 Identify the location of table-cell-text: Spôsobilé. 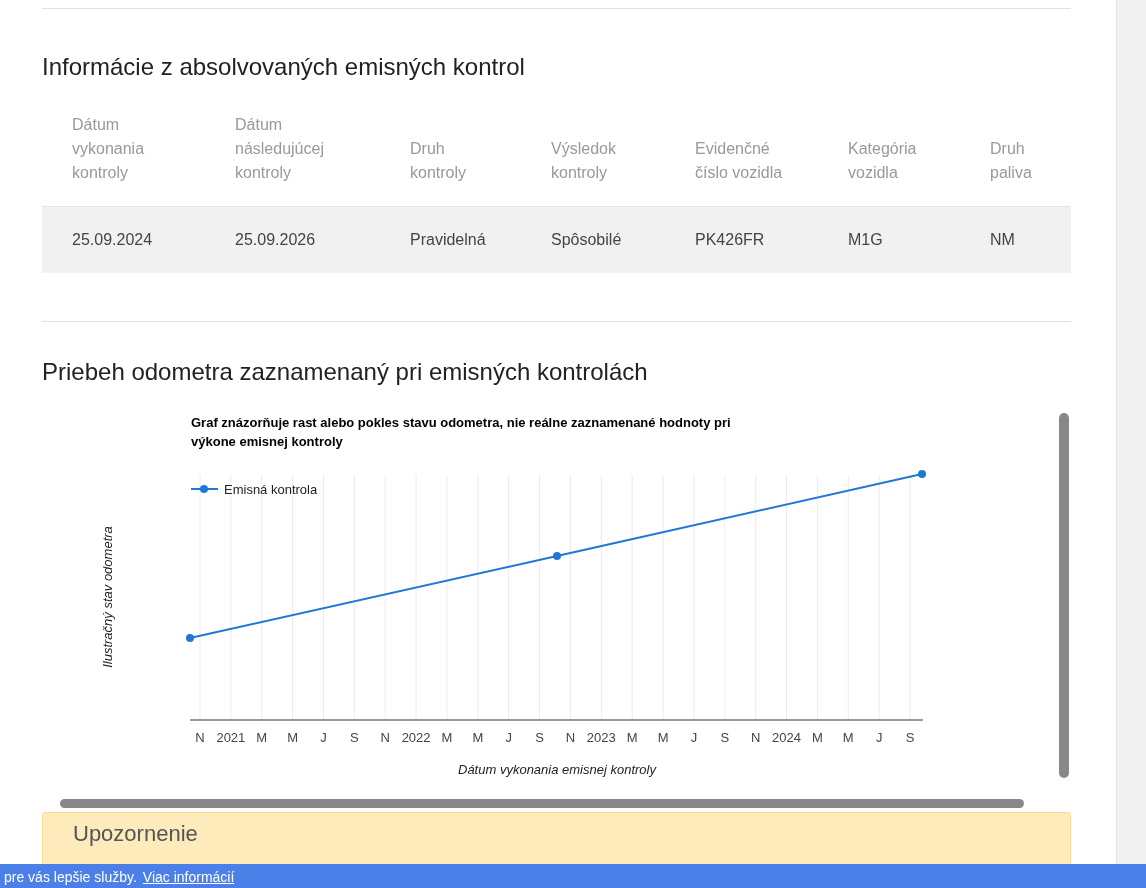
(587, 239).